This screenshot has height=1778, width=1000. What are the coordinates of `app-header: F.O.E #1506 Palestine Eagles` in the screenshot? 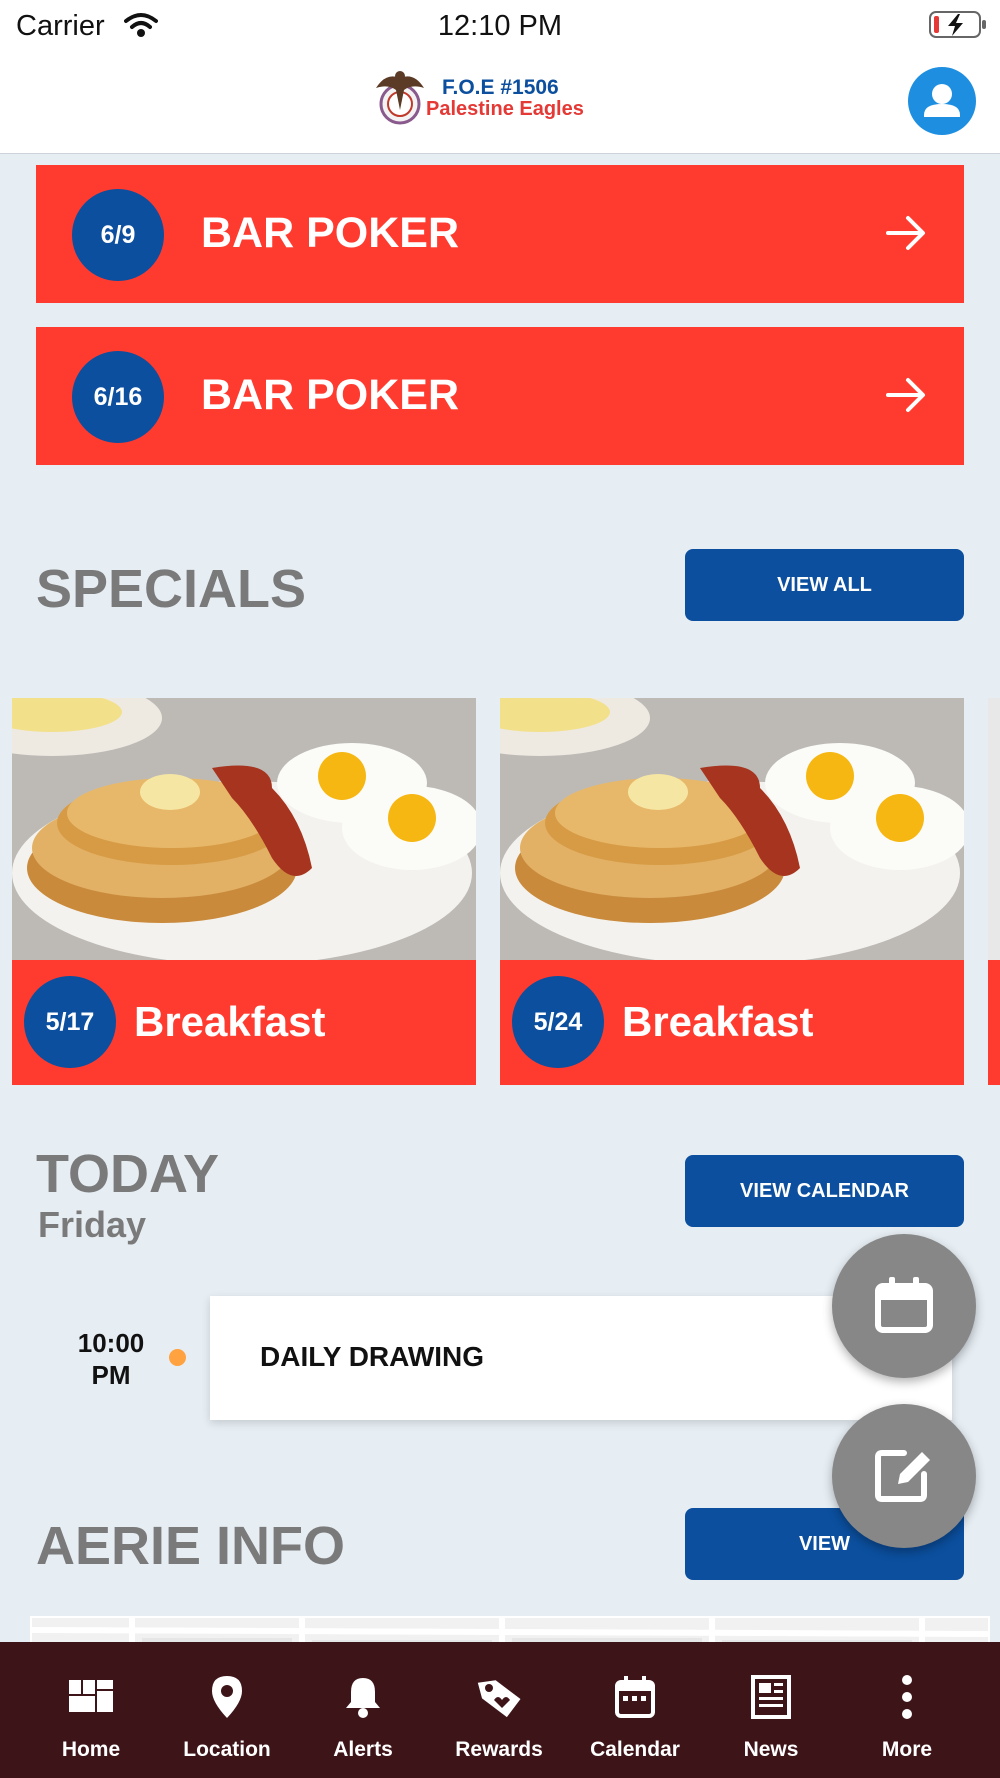 It's located at (500, 103).